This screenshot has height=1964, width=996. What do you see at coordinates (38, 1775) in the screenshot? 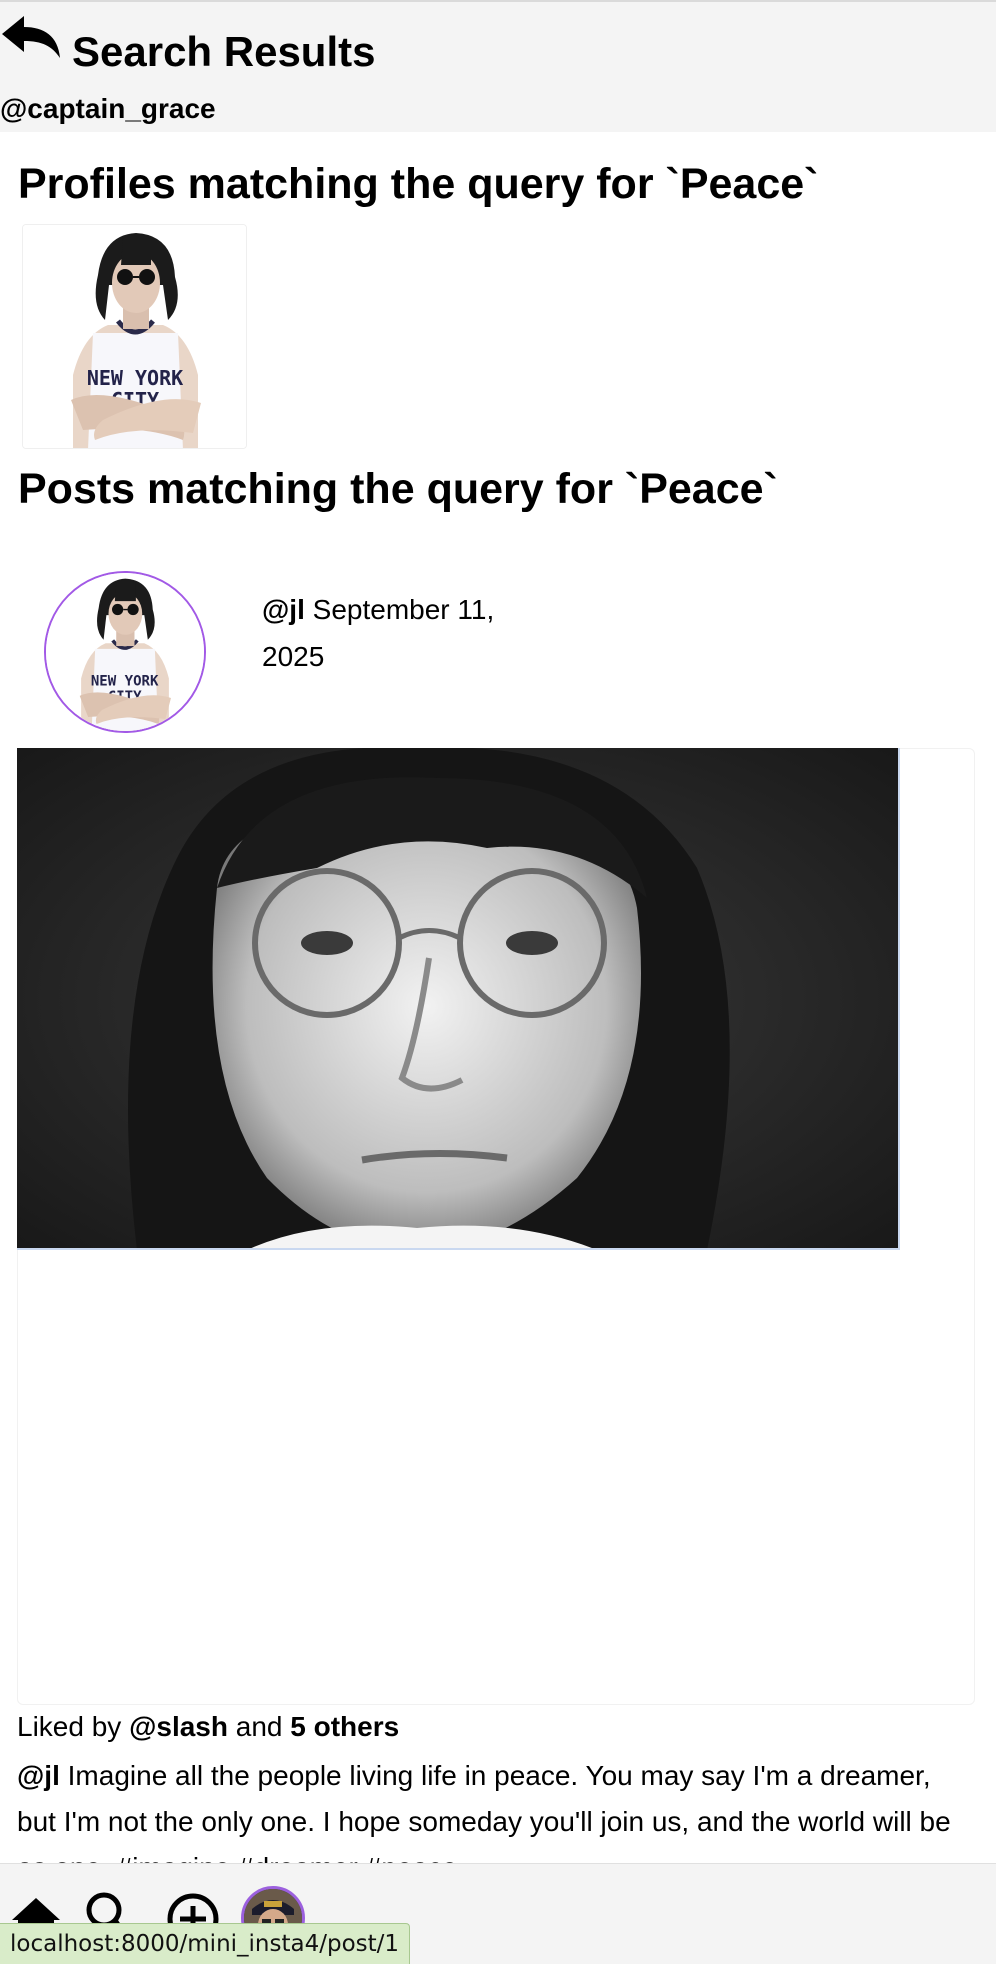
I see `caption-author: @jl` at bounding box center [38, 1775].